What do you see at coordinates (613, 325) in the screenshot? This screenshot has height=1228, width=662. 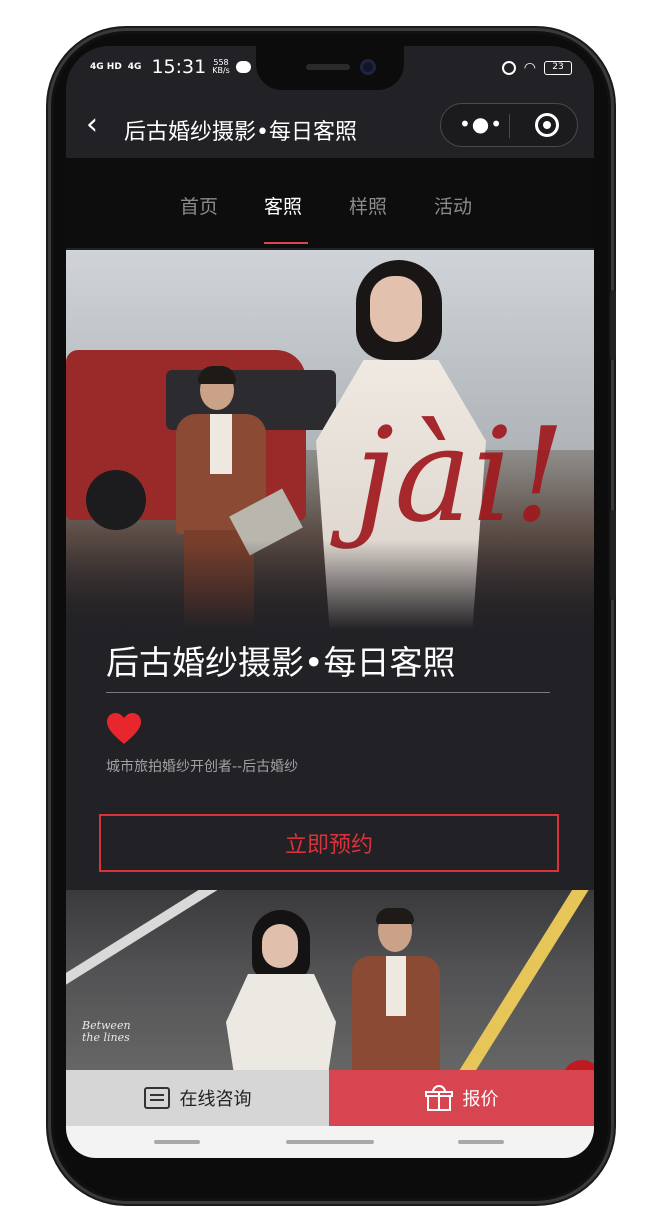 I see `volume-button` at bounding box center [613, 325].